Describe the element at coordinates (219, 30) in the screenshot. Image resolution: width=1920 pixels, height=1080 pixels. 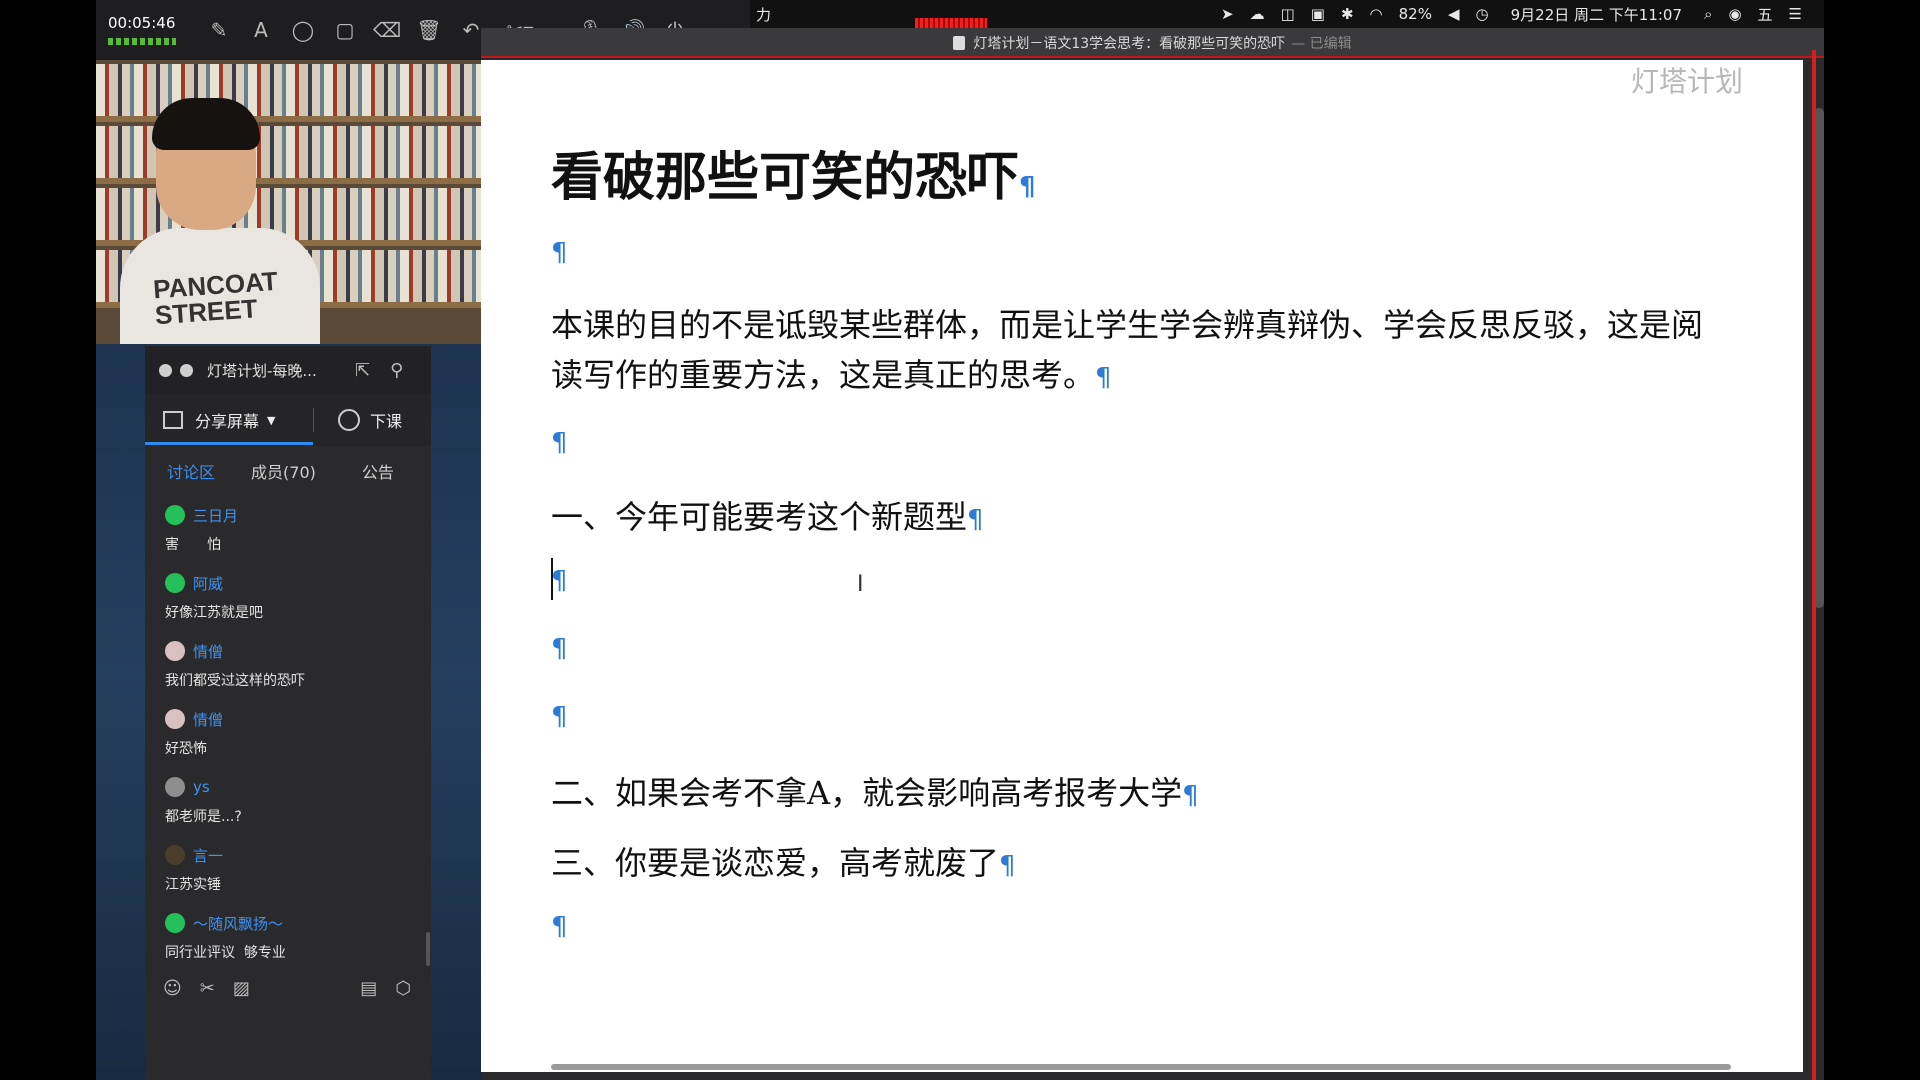
I see `pen-icon: ✎` at that location.